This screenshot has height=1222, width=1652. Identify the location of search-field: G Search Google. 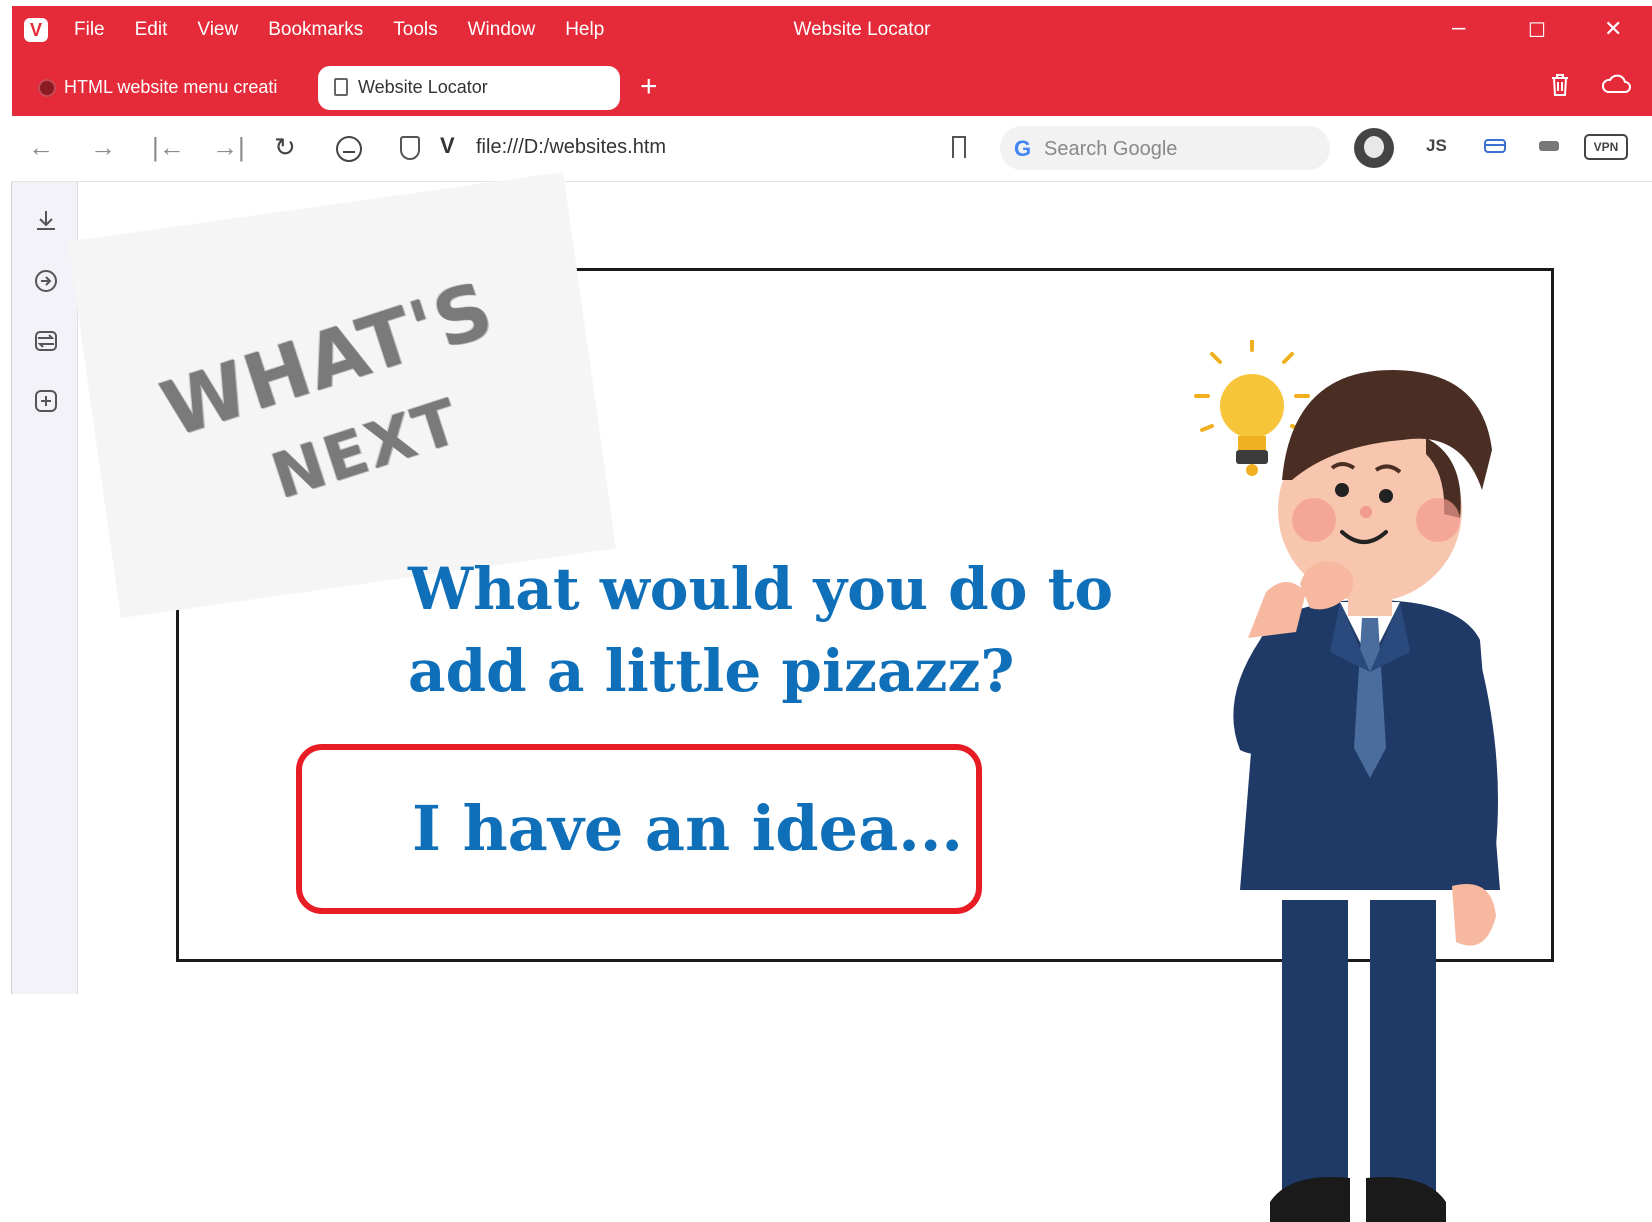
(1165, 148).